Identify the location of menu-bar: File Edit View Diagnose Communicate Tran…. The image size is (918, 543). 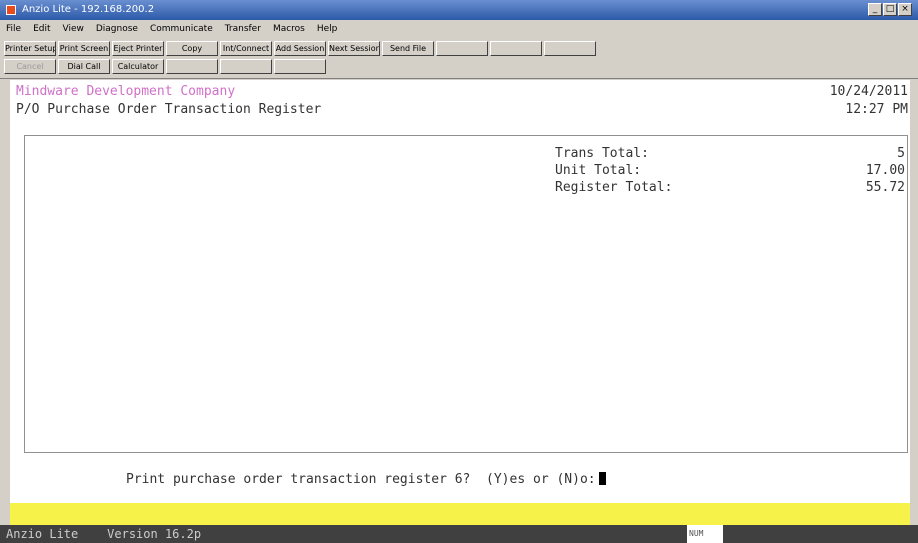
(459, 29).